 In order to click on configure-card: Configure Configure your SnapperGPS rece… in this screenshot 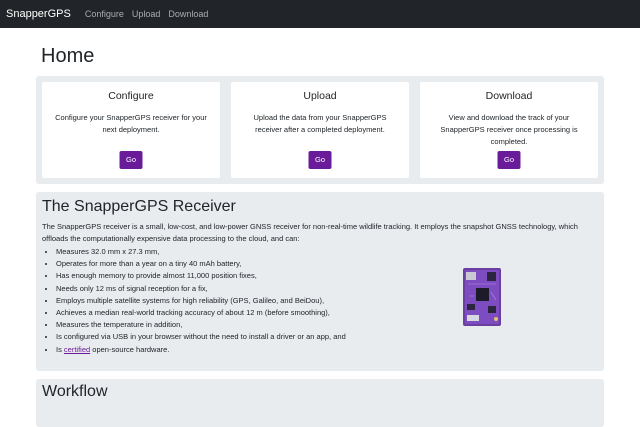, I will do `click(131, 130)`.